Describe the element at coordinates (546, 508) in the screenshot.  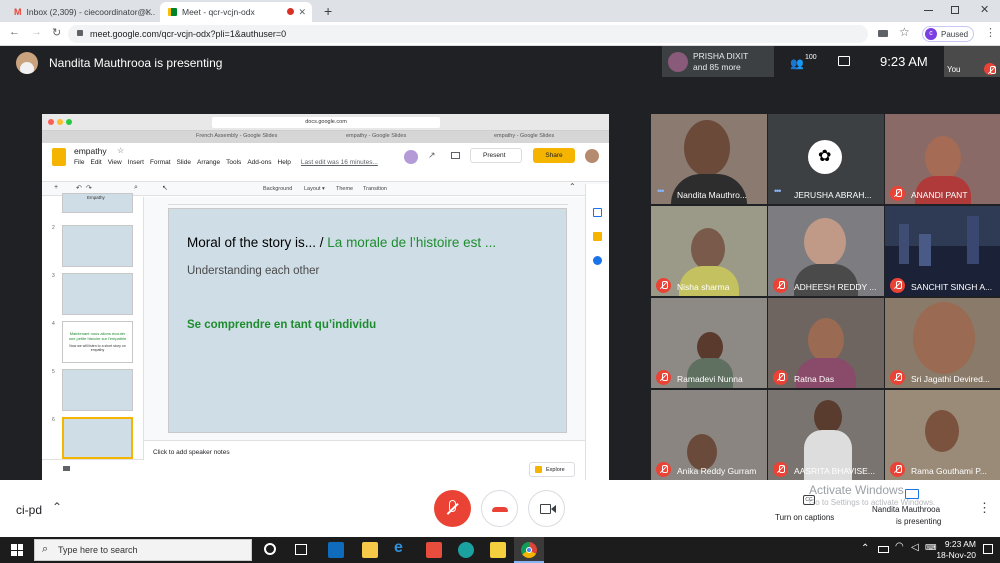
I see `camera-button` at that location.